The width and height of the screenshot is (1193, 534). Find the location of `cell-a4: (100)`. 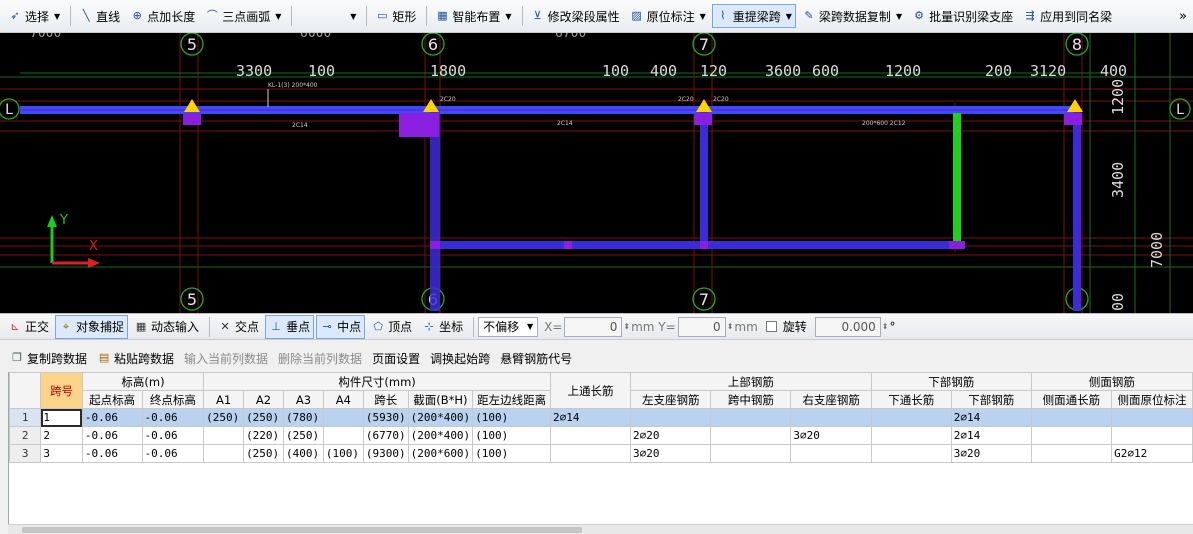

cell-a4: (100) is located at coordinates (343, 453).